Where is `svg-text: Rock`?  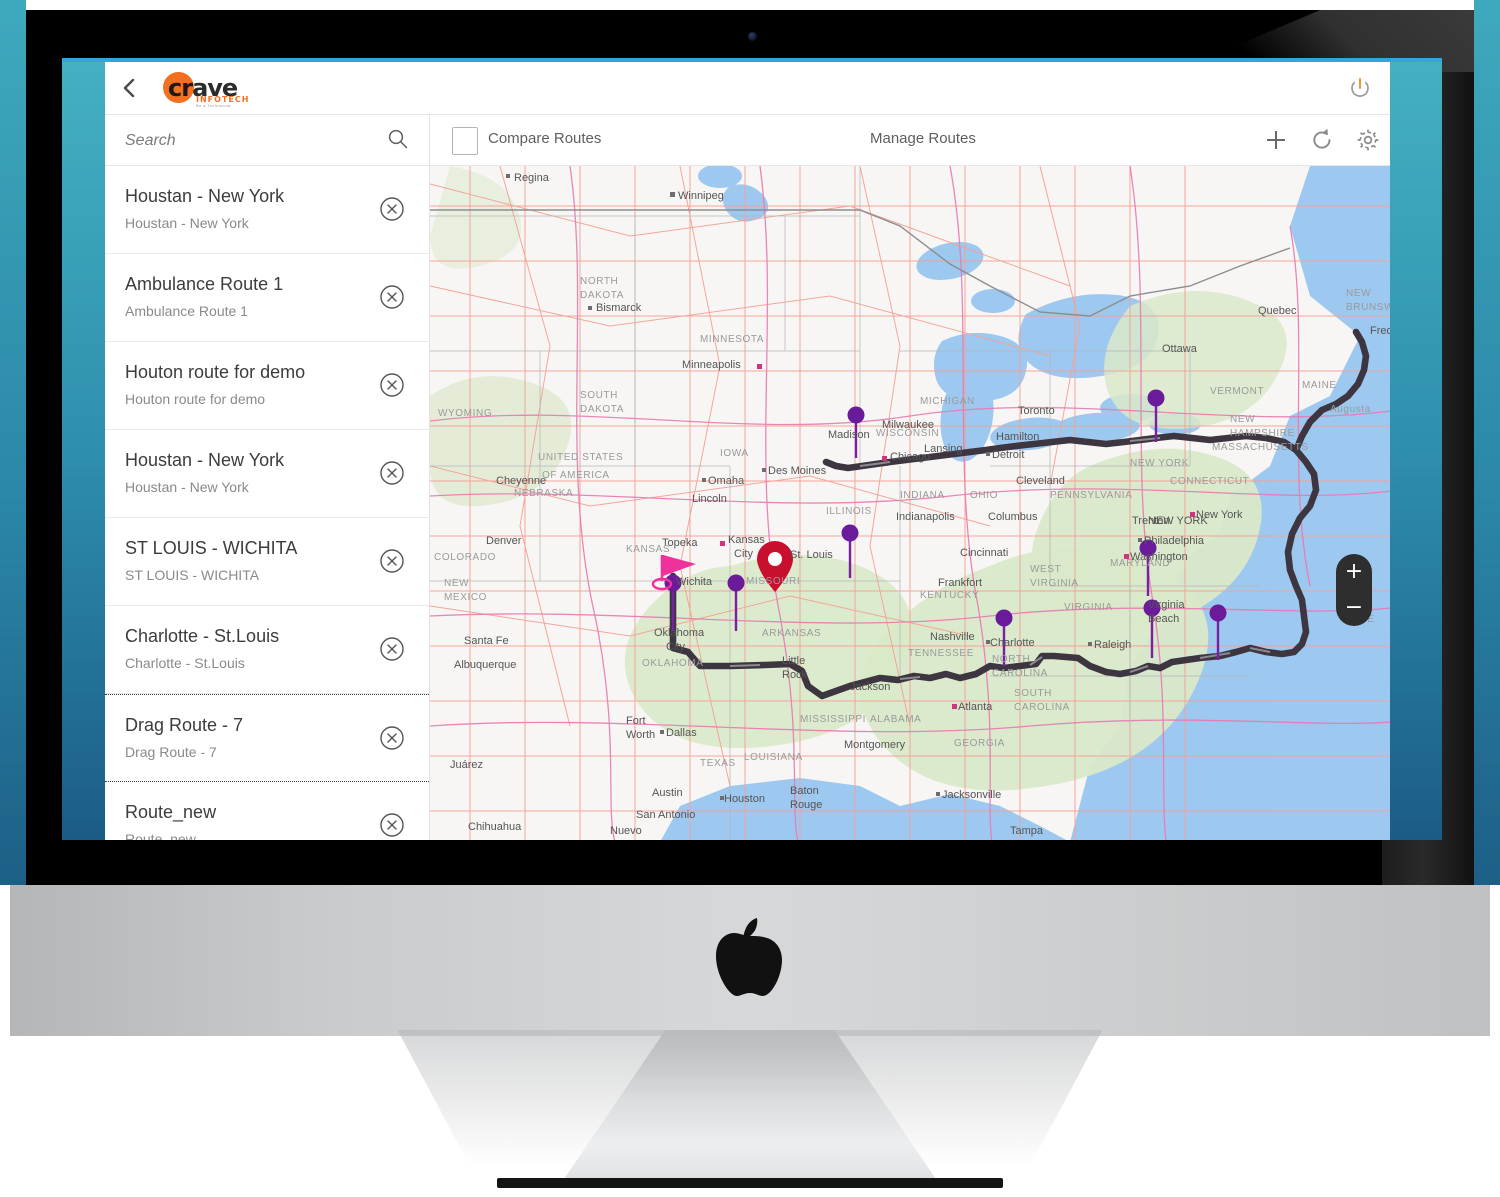
svg-text: Rock is located at coordinates (795, 675).